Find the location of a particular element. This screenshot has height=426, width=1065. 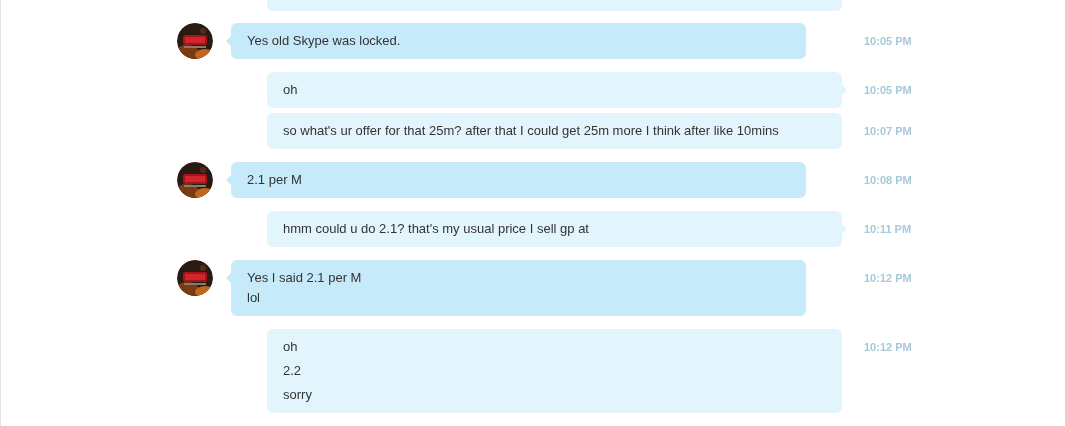

message-time: 10:11 PM is located at coordinates (888, 228).